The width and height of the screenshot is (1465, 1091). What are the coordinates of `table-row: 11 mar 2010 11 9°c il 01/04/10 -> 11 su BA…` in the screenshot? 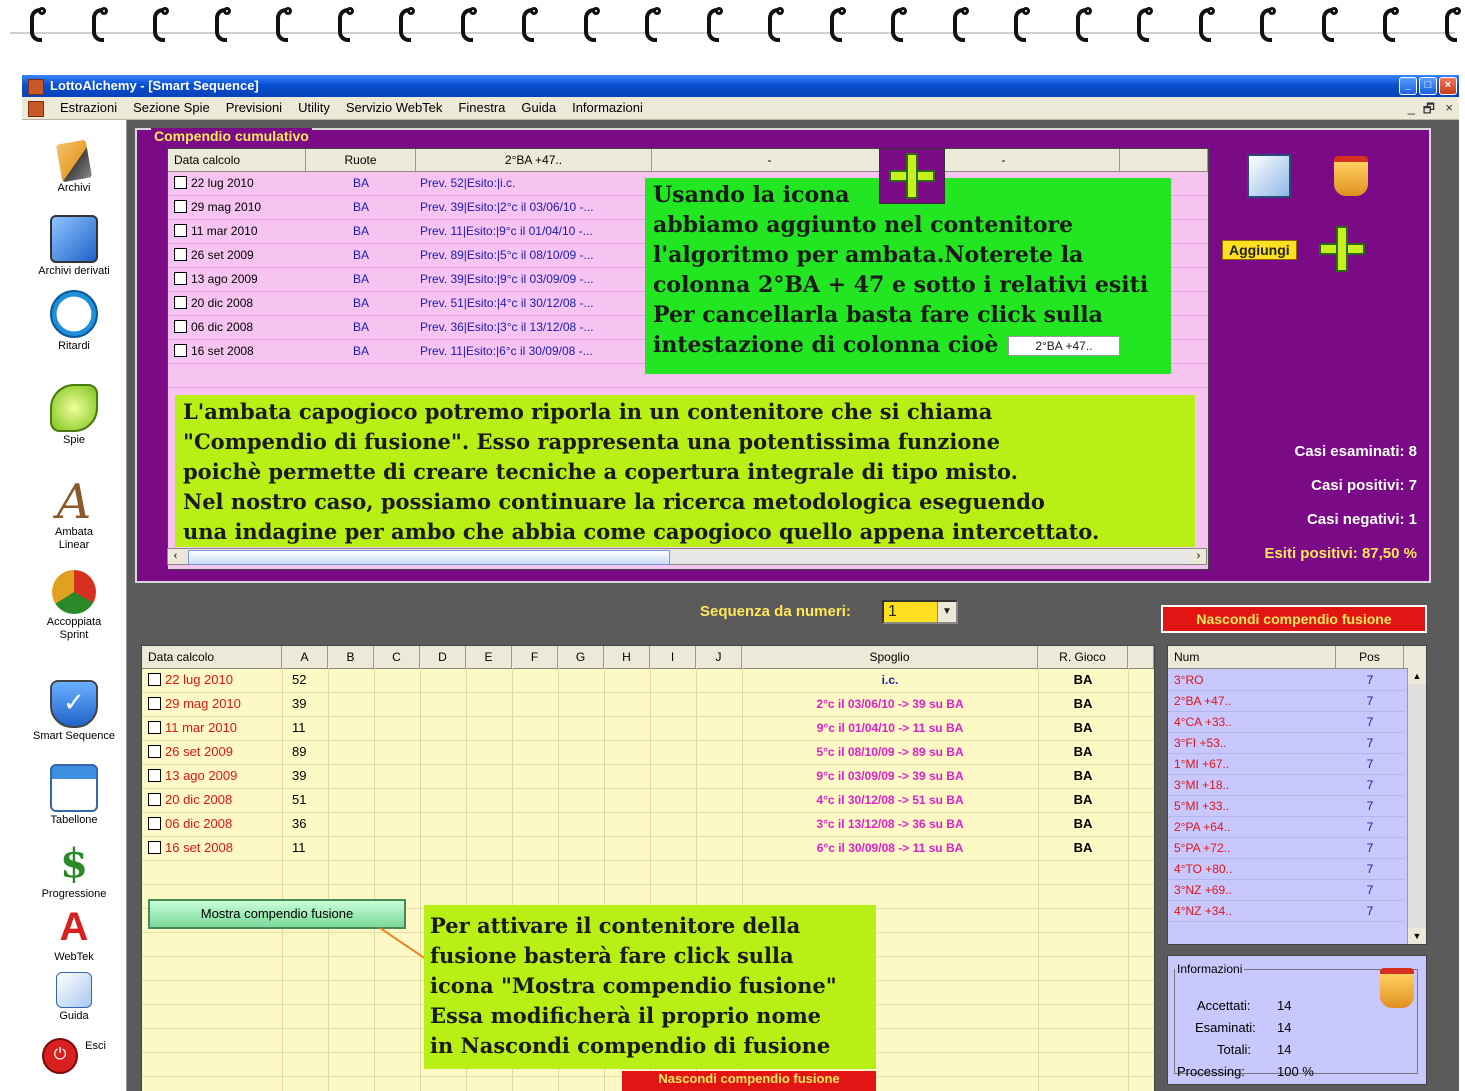 It's located at (648, 728).